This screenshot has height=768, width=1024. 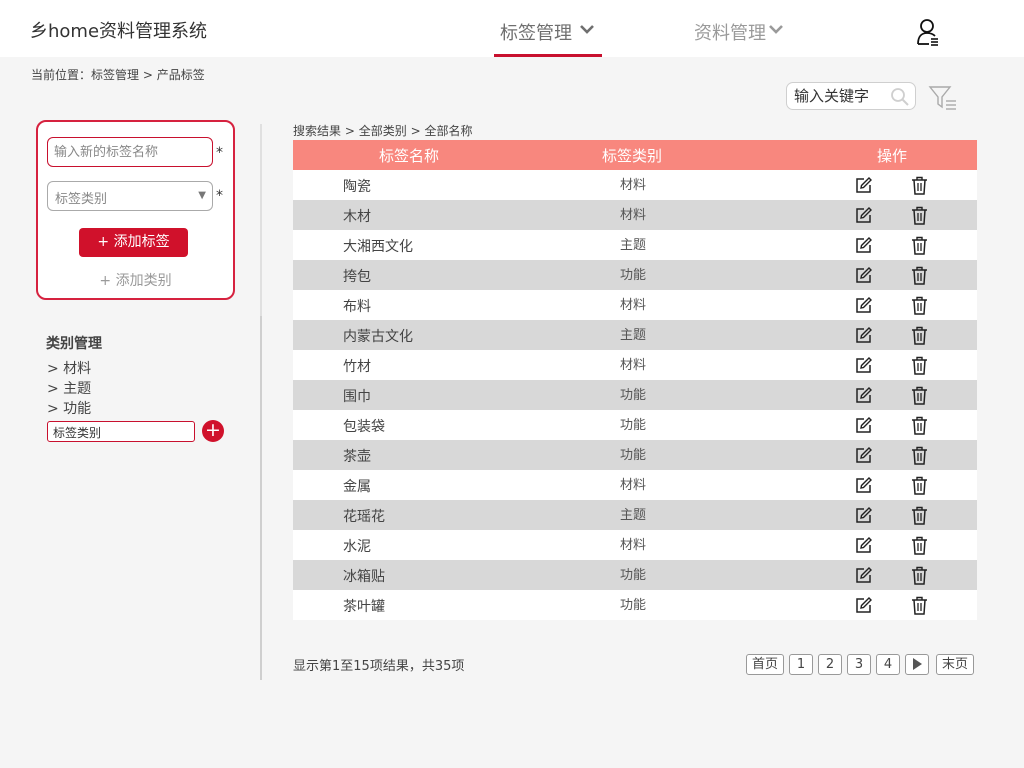 I want to click on top-header: 乡home资料管理系统 标签管理 资料管理, so click(x=512, y=28).